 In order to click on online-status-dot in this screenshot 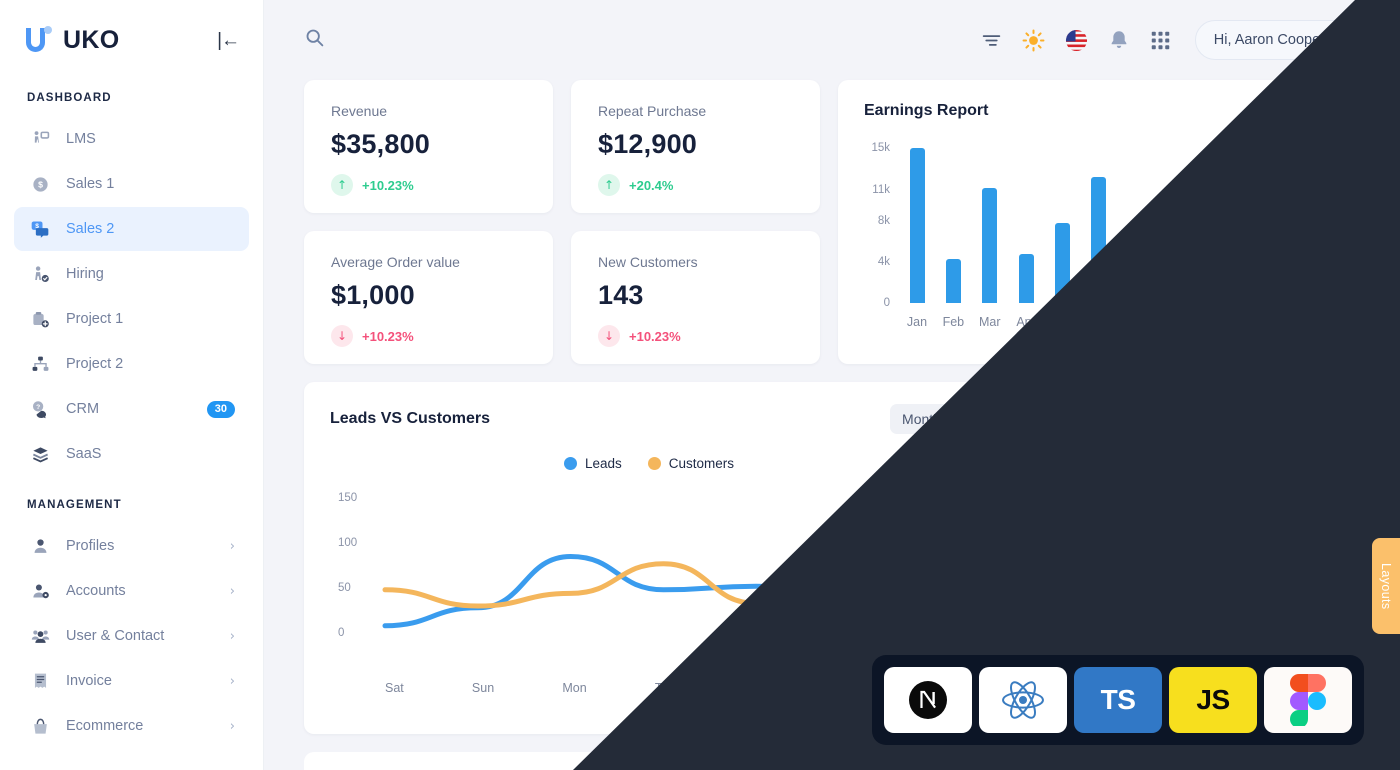, I will do `click(1362, 51)`.